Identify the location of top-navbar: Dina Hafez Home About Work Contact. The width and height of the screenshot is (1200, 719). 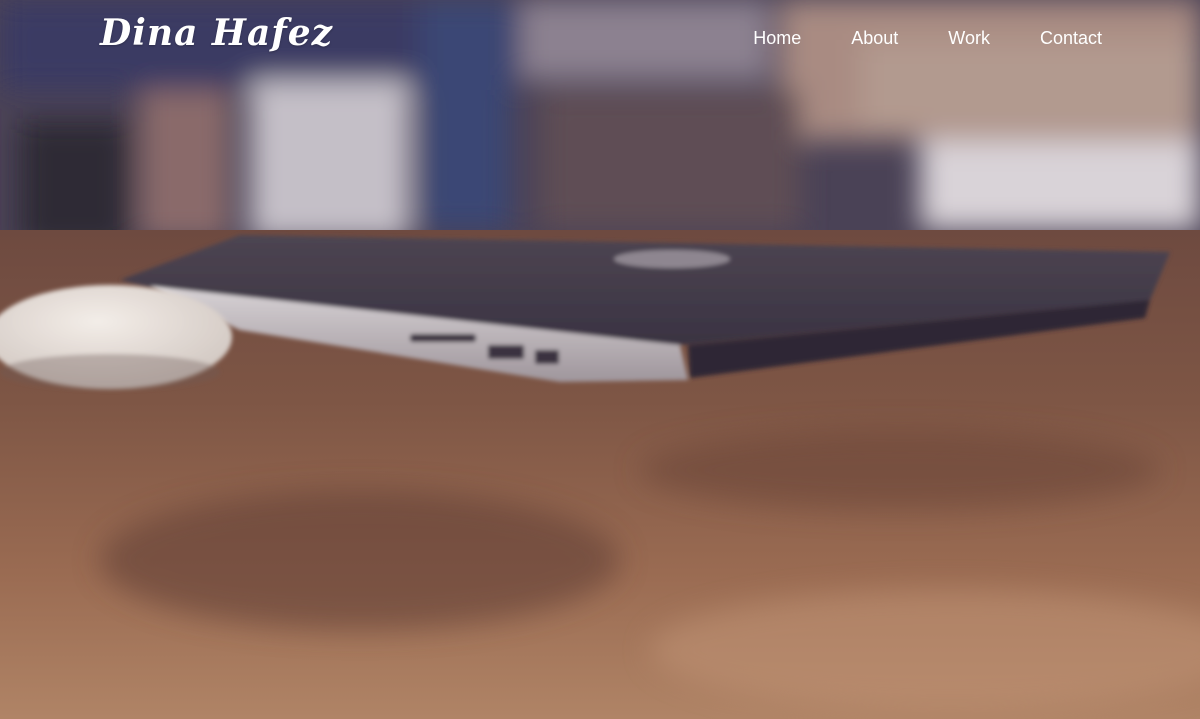
(600, 40).